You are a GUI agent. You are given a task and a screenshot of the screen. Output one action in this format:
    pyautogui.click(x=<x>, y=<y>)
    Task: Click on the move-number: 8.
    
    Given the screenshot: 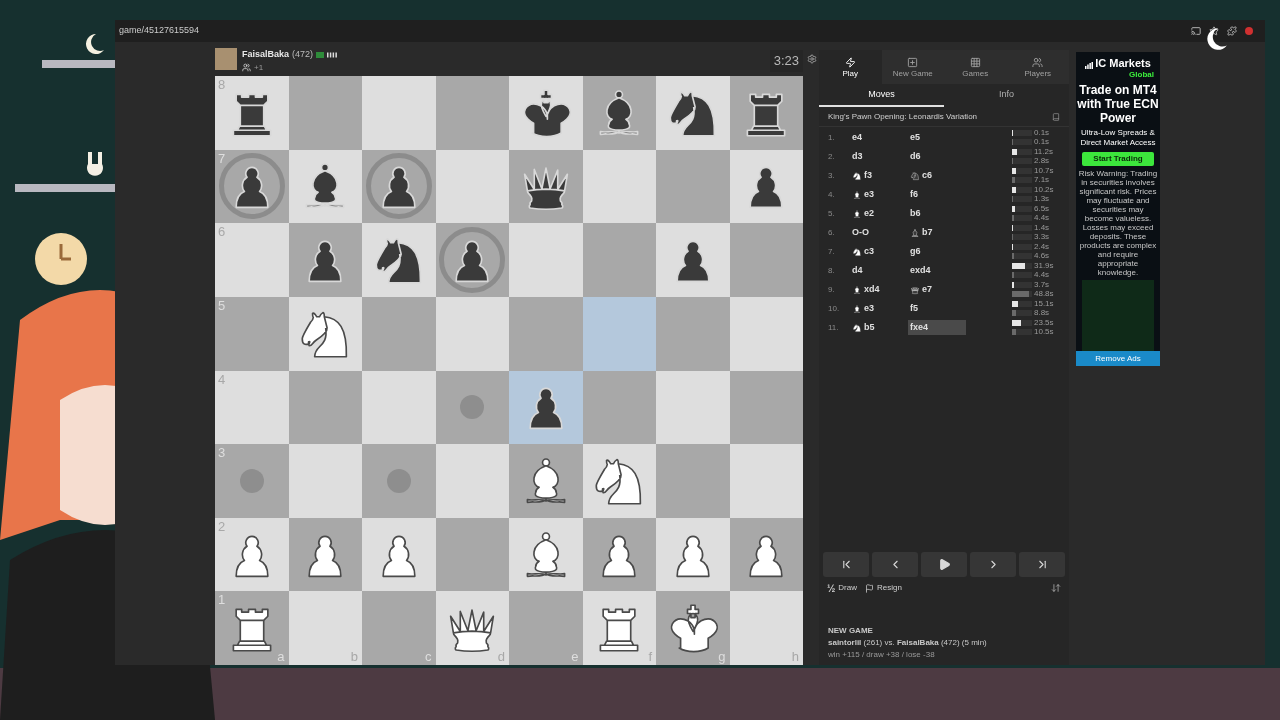 What is the action you would take?
    pyautogui.click(x=832, y=270)
    